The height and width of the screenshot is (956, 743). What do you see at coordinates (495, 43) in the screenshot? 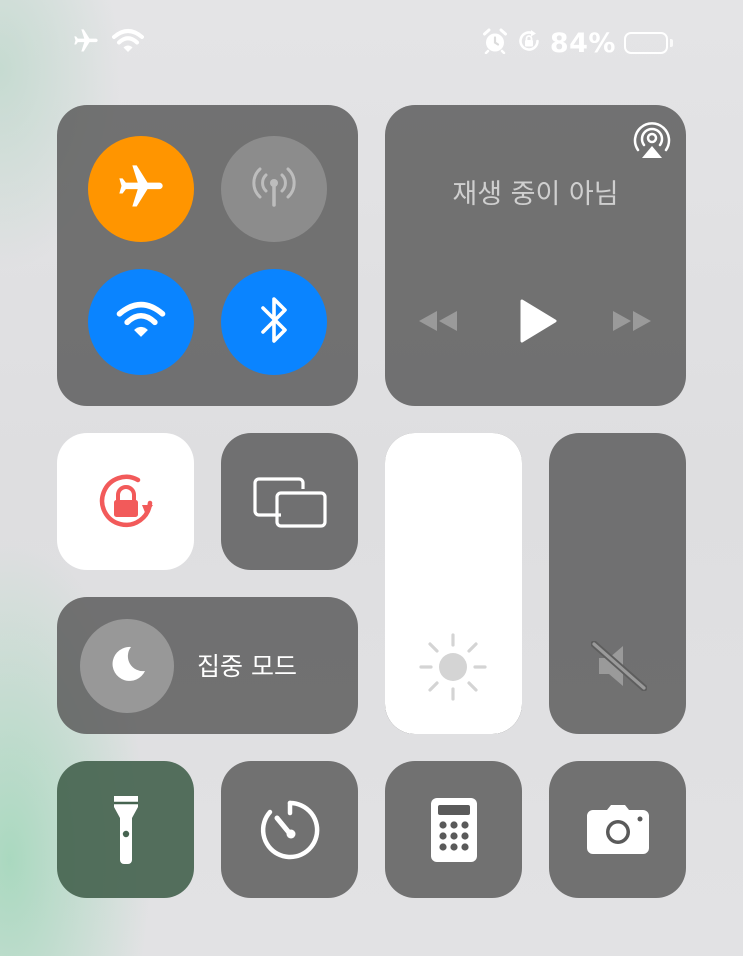
I see `alarm-icon` at bounding box center [495, 43].